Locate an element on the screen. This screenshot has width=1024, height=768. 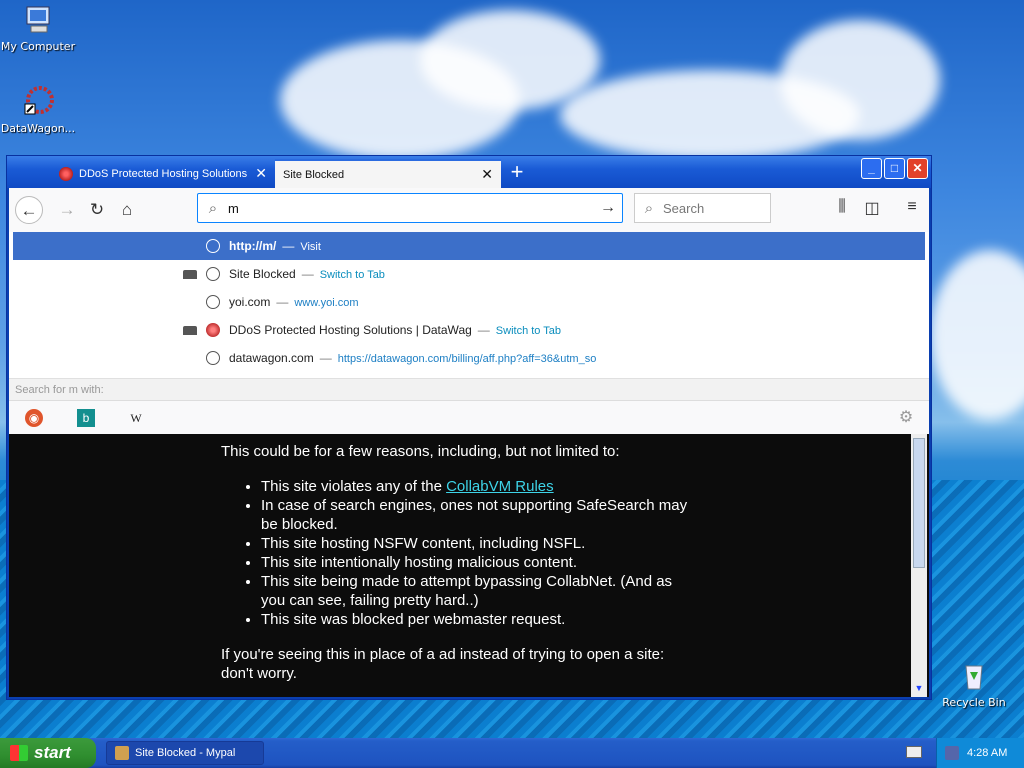
start-button: start is located at coordinates (48, 753).